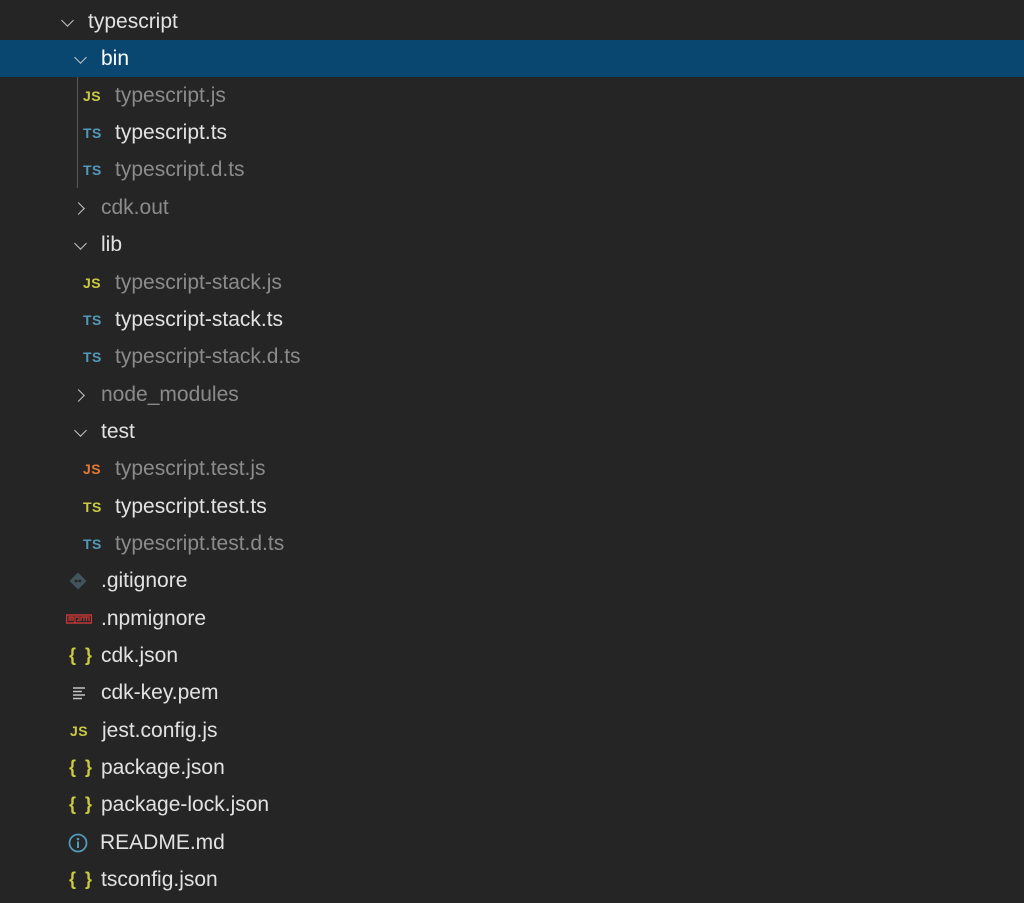 Image resolution: width=1024 pixels, height=903 pixels. Describe the element at coordinates (512, 804) in the screenshot. I see `file-package-lock-json: { } package-lock.json` at that location.